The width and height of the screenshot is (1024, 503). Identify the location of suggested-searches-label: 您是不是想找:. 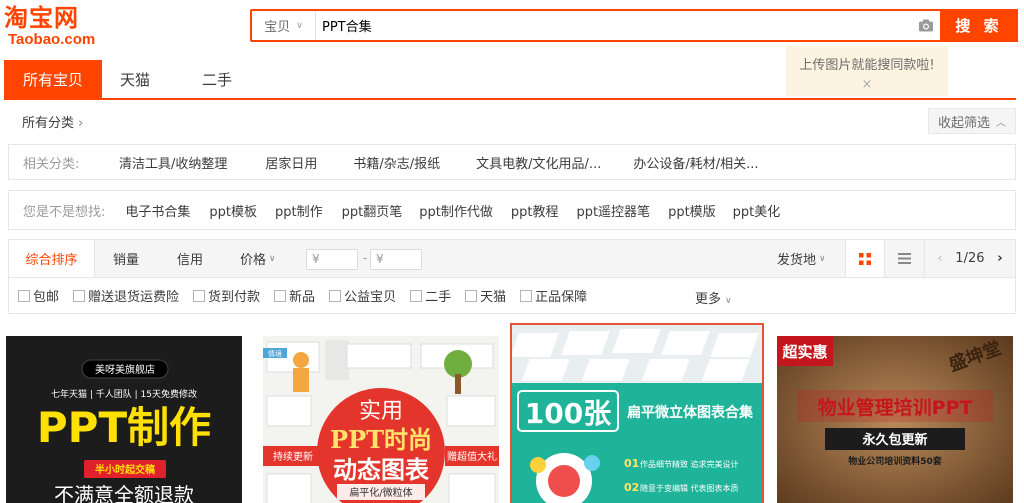
(64, 212).